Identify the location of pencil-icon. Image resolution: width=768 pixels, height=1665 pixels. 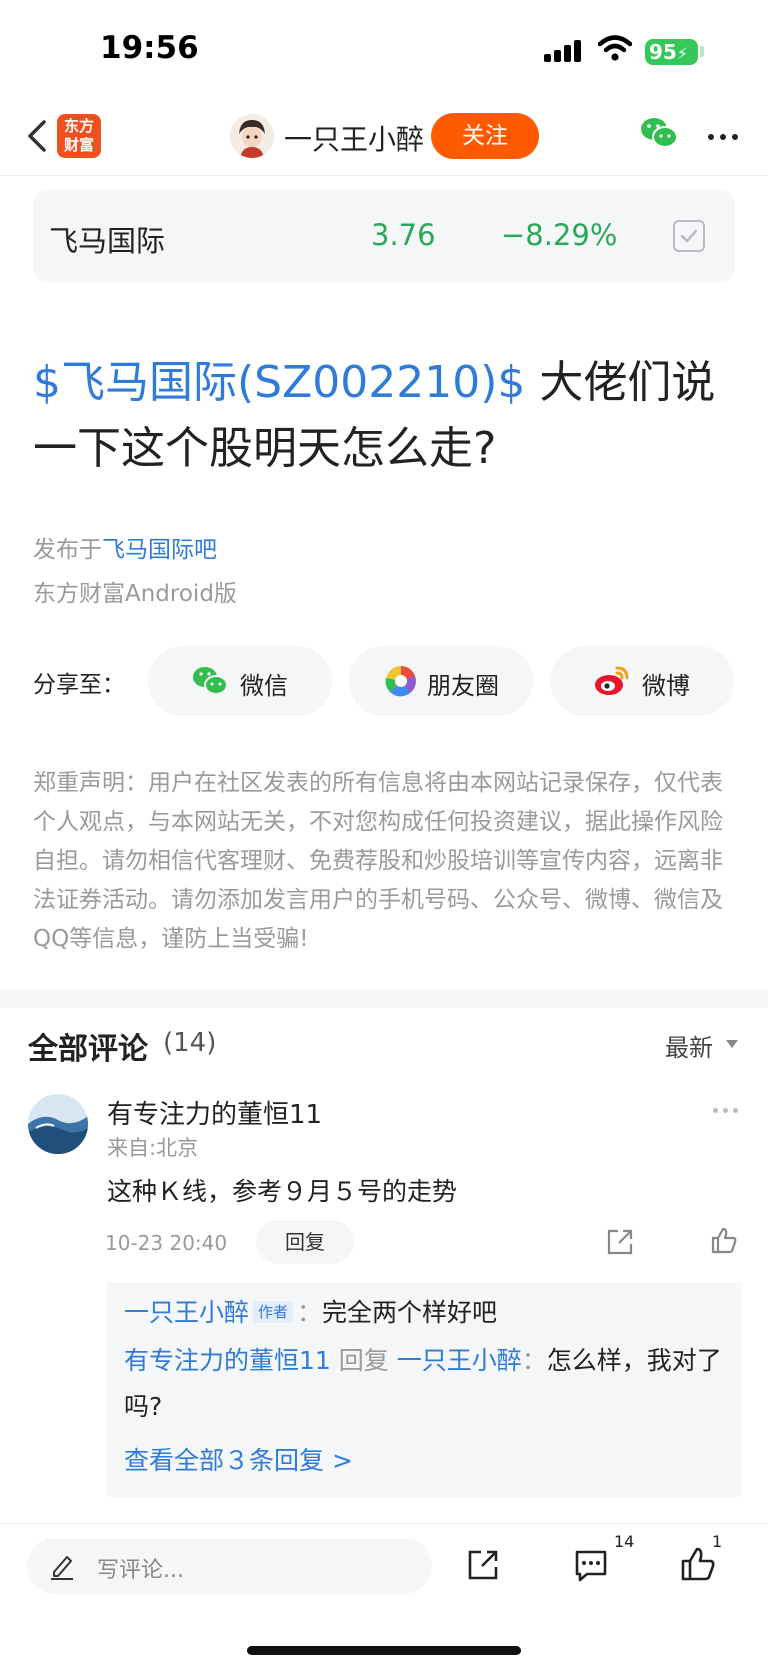
(62, 1568).